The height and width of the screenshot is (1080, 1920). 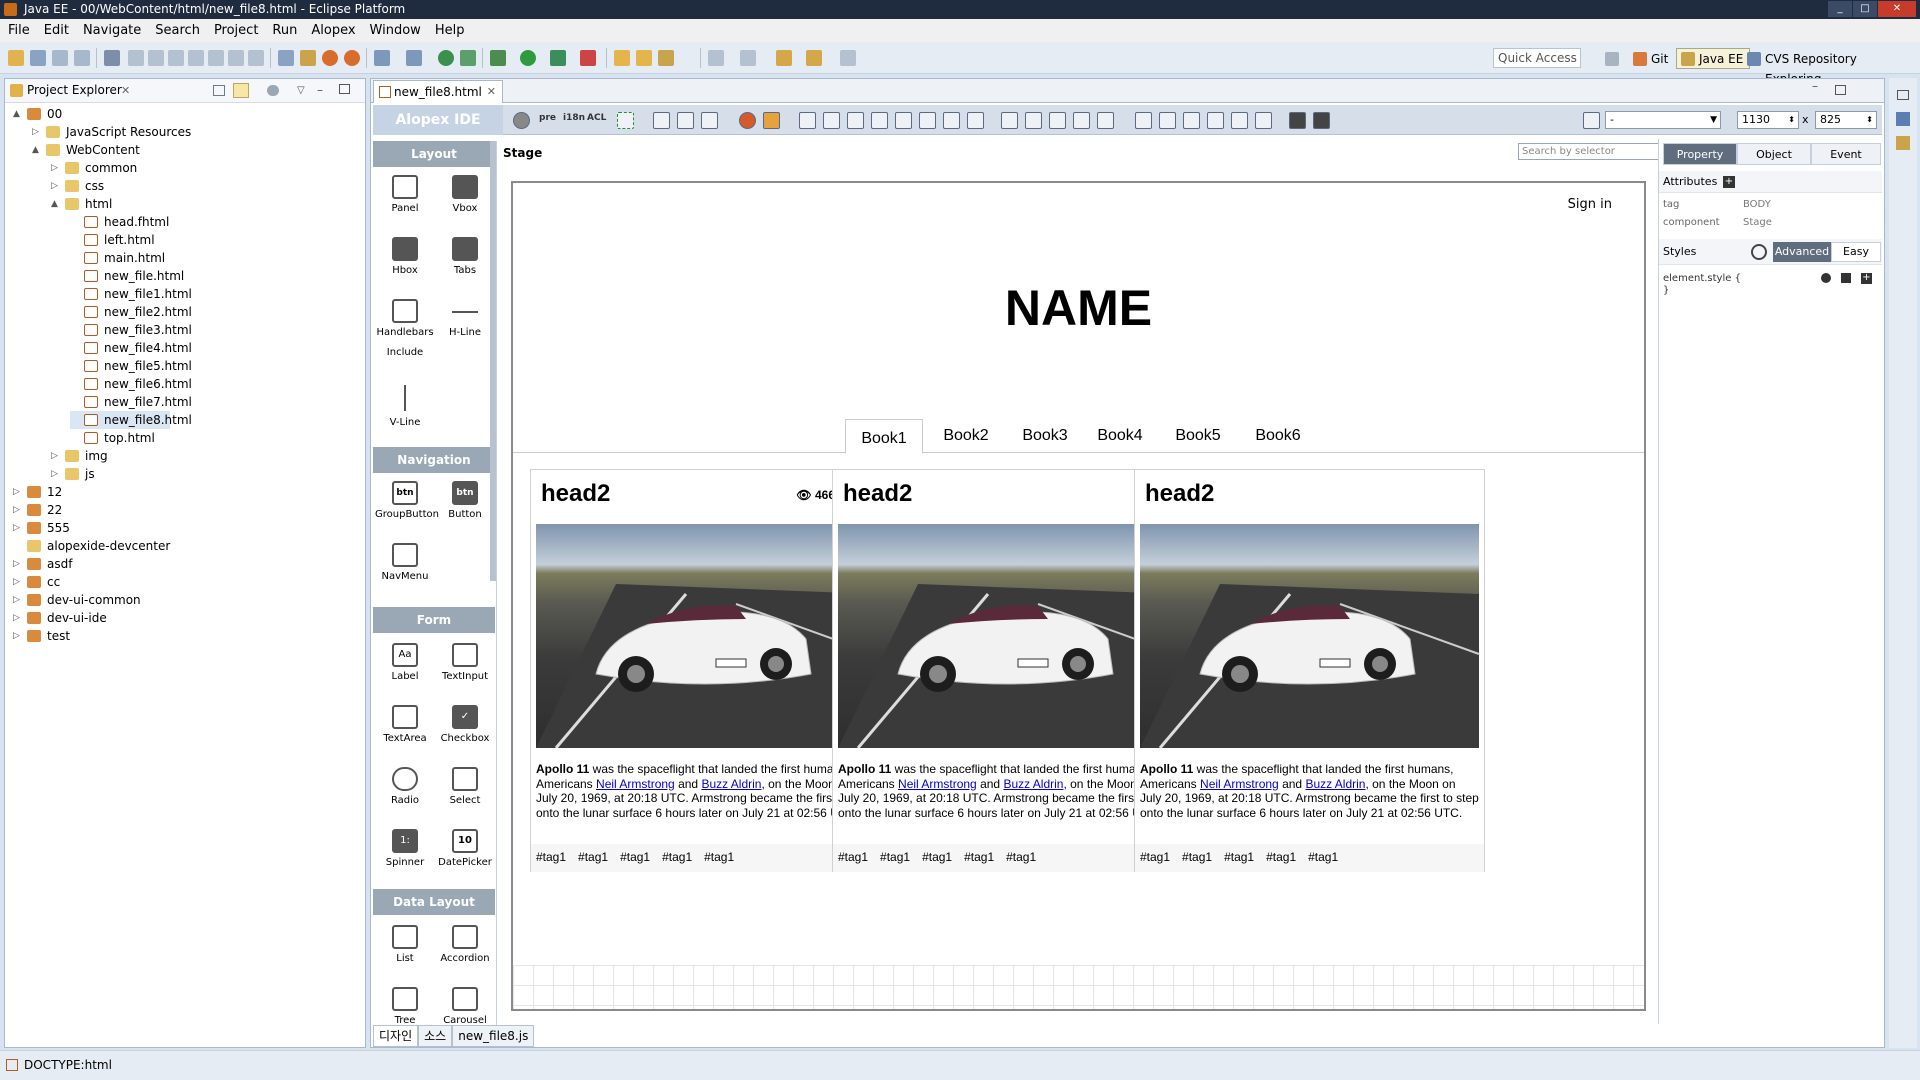 I want to click on palette-item-textarea: TextArea, so click(x=405, y=724).